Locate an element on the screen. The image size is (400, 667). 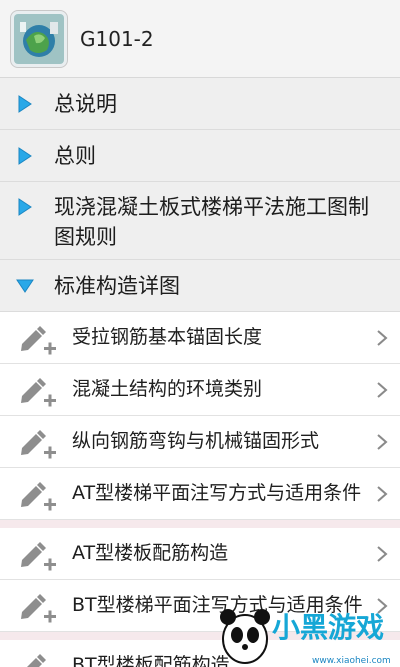
app-title: G101-2 is located at coordinates (117, 38).